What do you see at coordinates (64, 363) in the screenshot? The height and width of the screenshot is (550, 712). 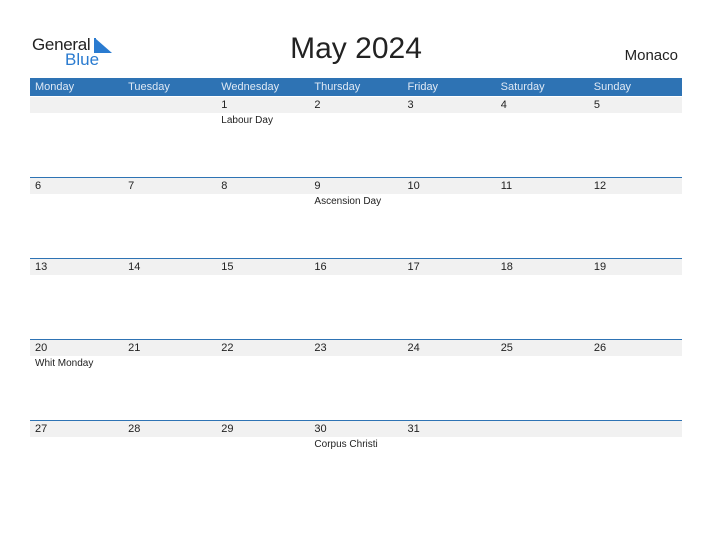 I see `holiday-label: Whit Monday` at bounding box center [64, 363].